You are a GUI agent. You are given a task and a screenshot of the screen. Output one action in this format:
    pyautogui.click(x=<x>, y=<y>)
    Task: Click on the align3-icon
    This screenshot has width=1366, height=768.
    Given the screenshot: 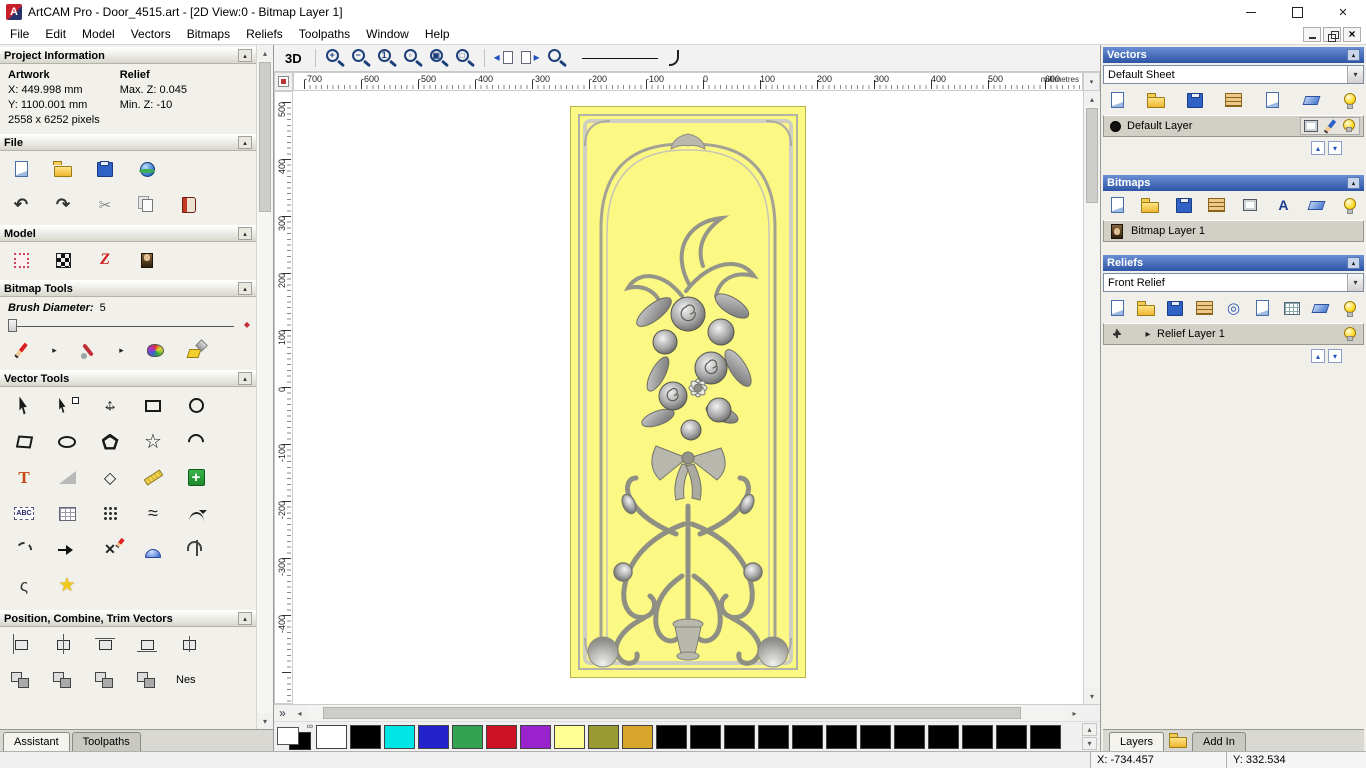 What is the action you would take?
    pyautogui.click(x=105, y=645)
    